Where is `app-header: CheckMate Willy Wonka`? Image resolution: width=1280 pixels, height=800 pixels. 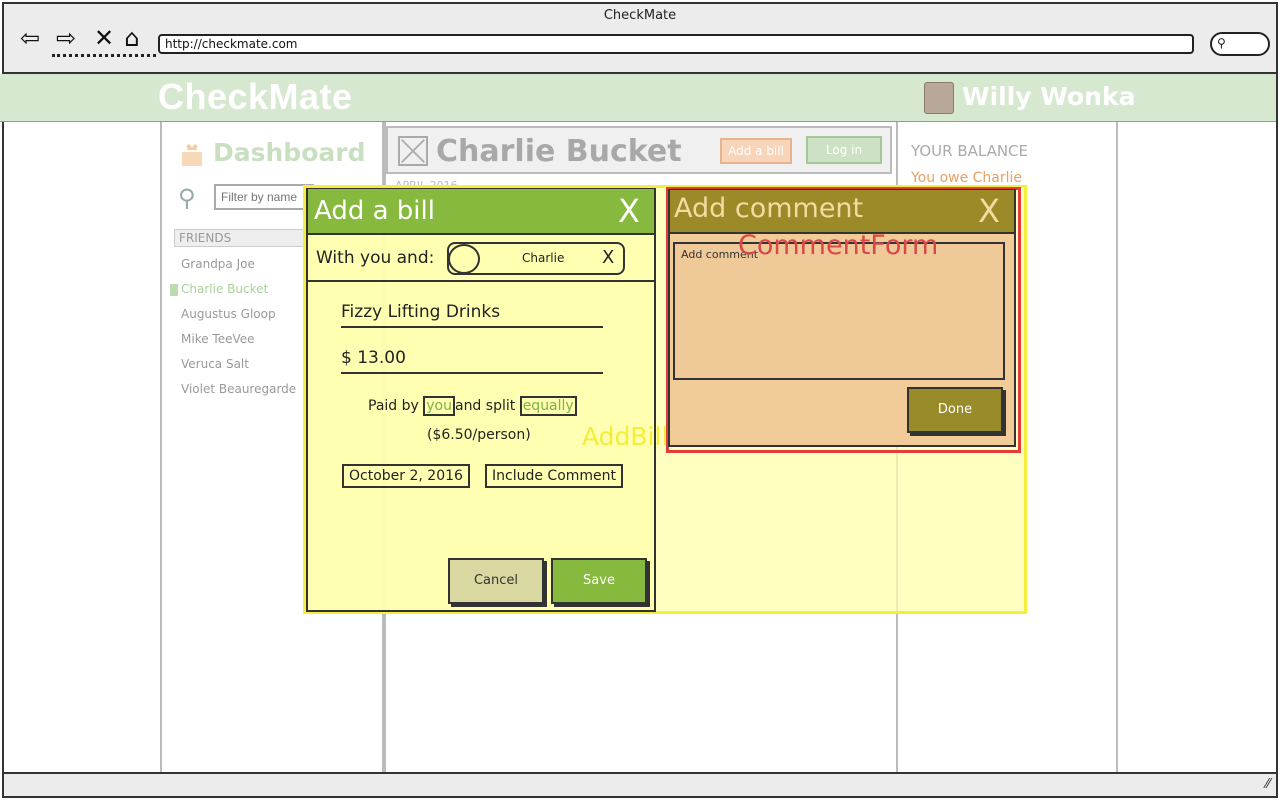
app-header: CheckMate Willy Wonka is located at coordinates (638, 98).